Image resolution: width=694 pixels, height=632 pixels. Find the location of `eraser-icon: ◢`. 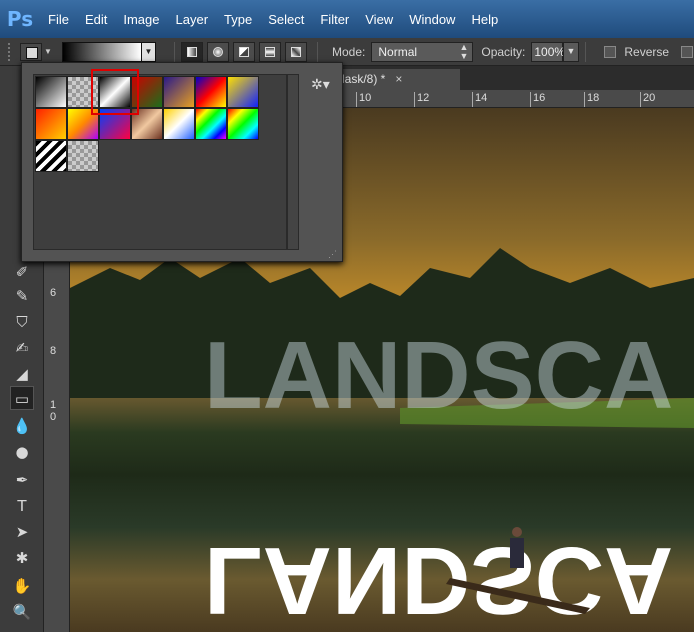

eraser-icon: ◢ is located at coordinates (22, 374).